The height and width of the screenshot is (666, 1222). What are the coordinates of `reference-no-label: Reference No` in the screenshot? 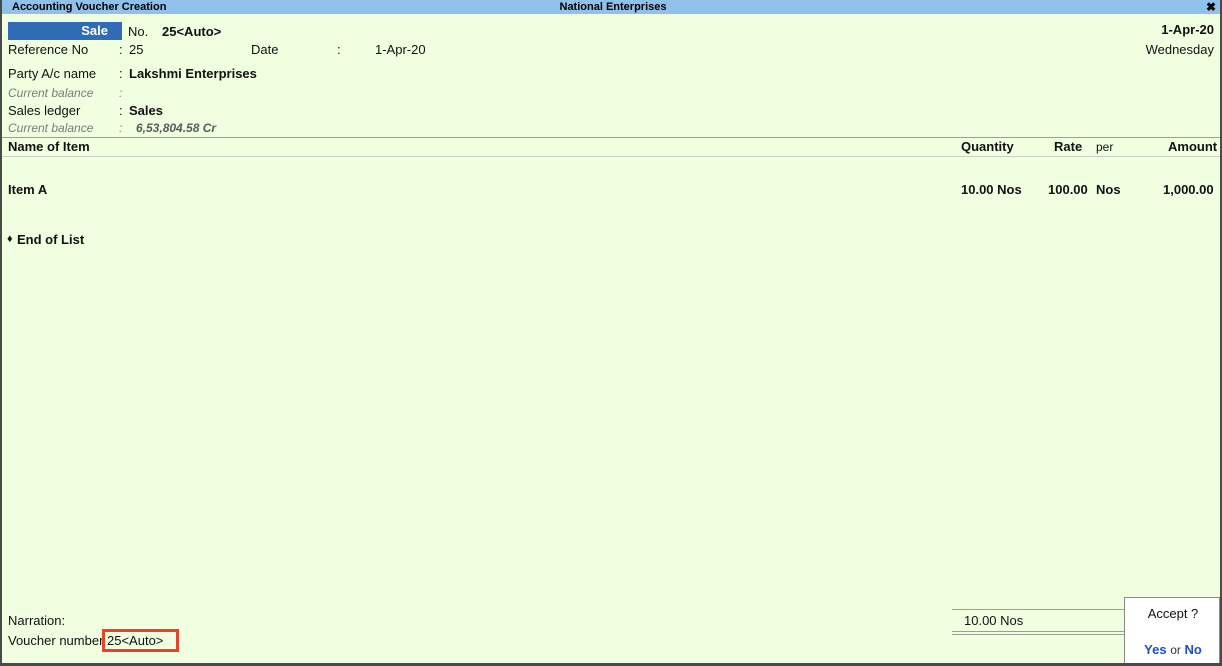 It's located at (48, 49).